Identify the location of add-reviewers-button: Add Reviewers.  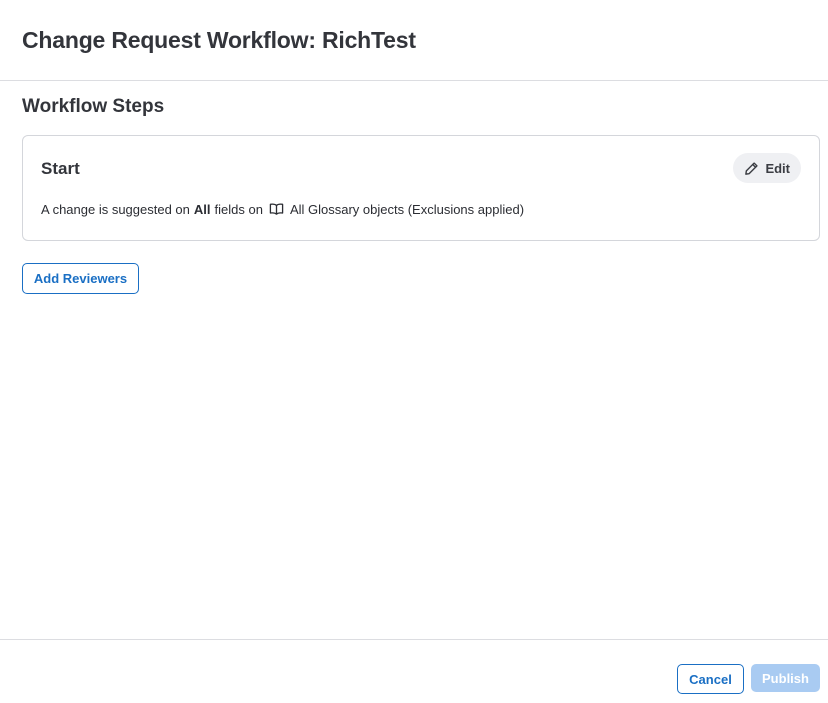
(80, 278).